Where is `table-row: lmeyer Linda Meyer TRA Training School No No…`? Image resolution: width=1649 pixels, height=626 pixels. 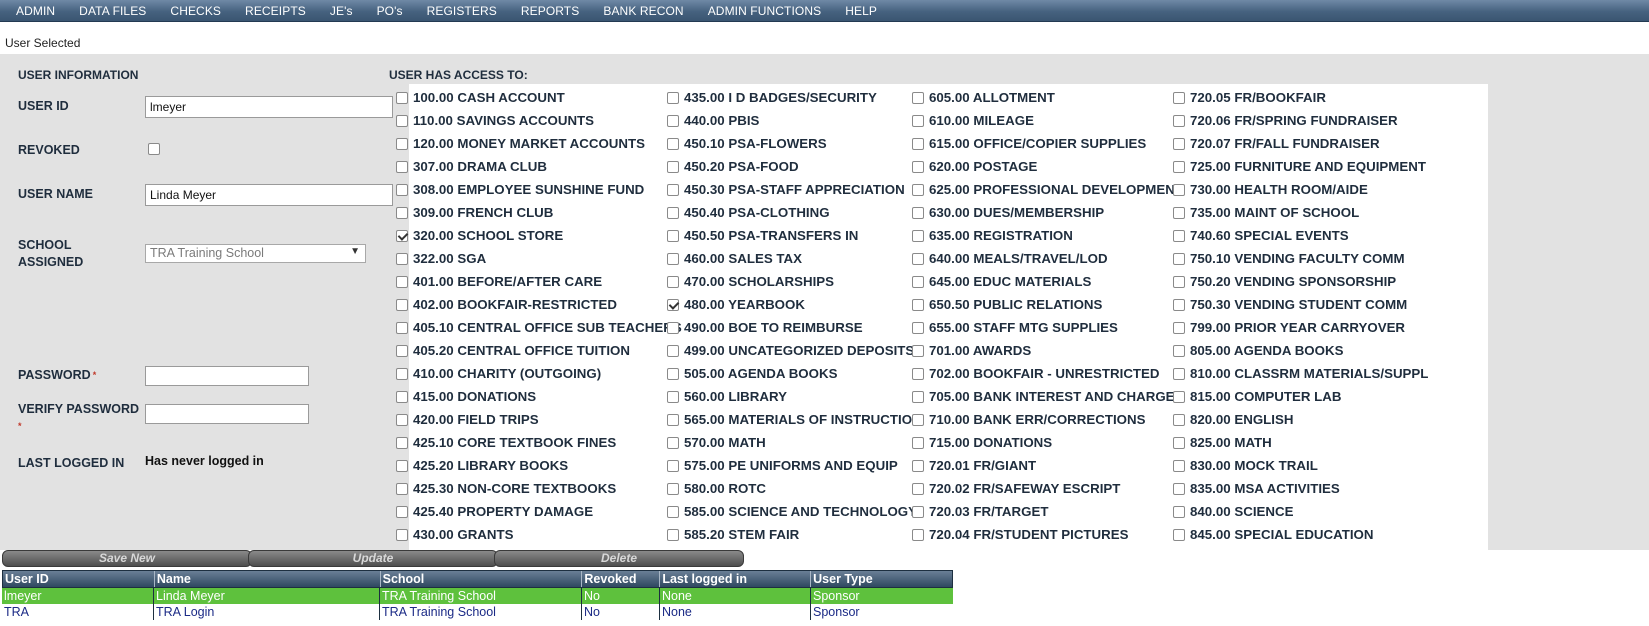 table-row: lmeyer Linda Meyer TRA Training School No No… is located at coordinates (477, 596).